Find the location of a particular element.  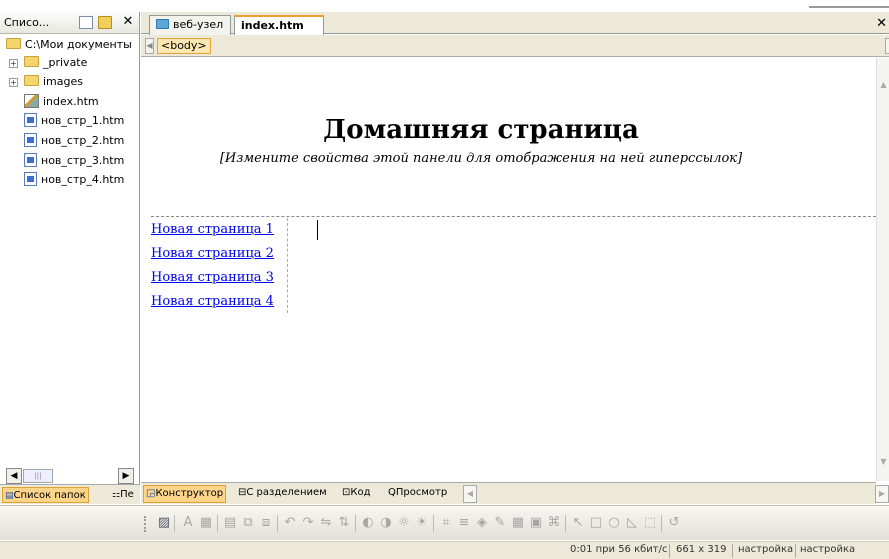

table-icon: ▦ is located at coordinates (518, 523).